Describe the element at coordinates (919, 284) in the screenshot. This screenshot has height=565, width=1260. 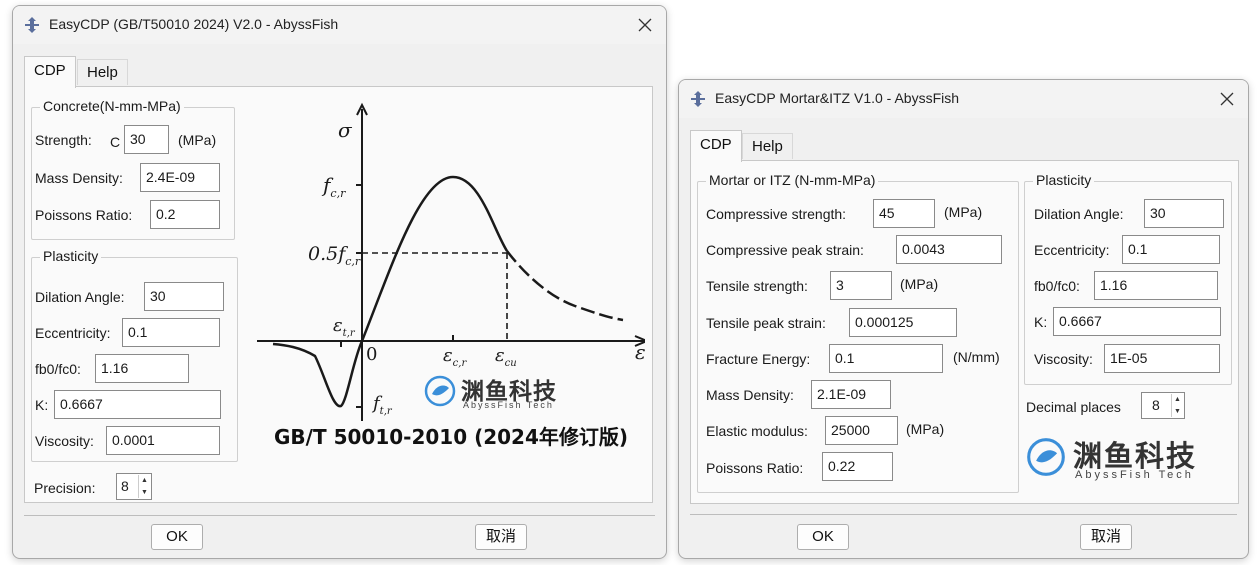
I see `tensile-strength-unit: (MPa)` at that location.